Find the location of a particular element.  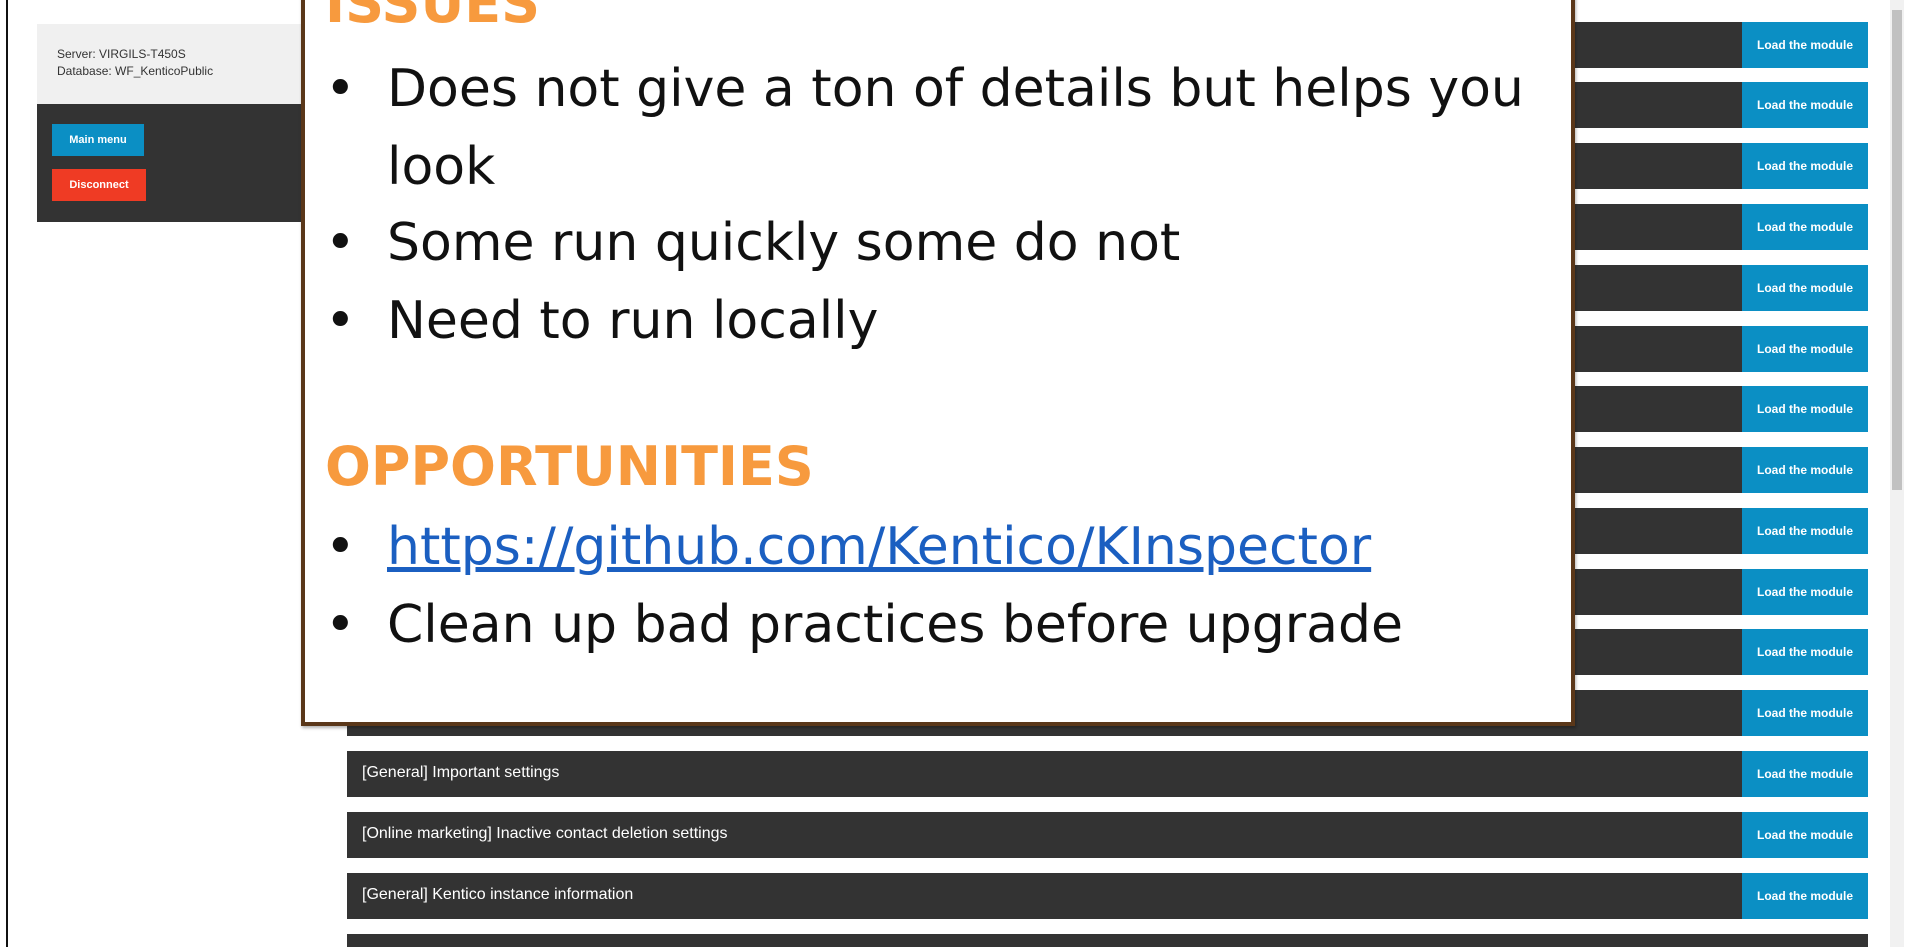

disconnect-button: Disconnect is located at coordinates (99, 185).